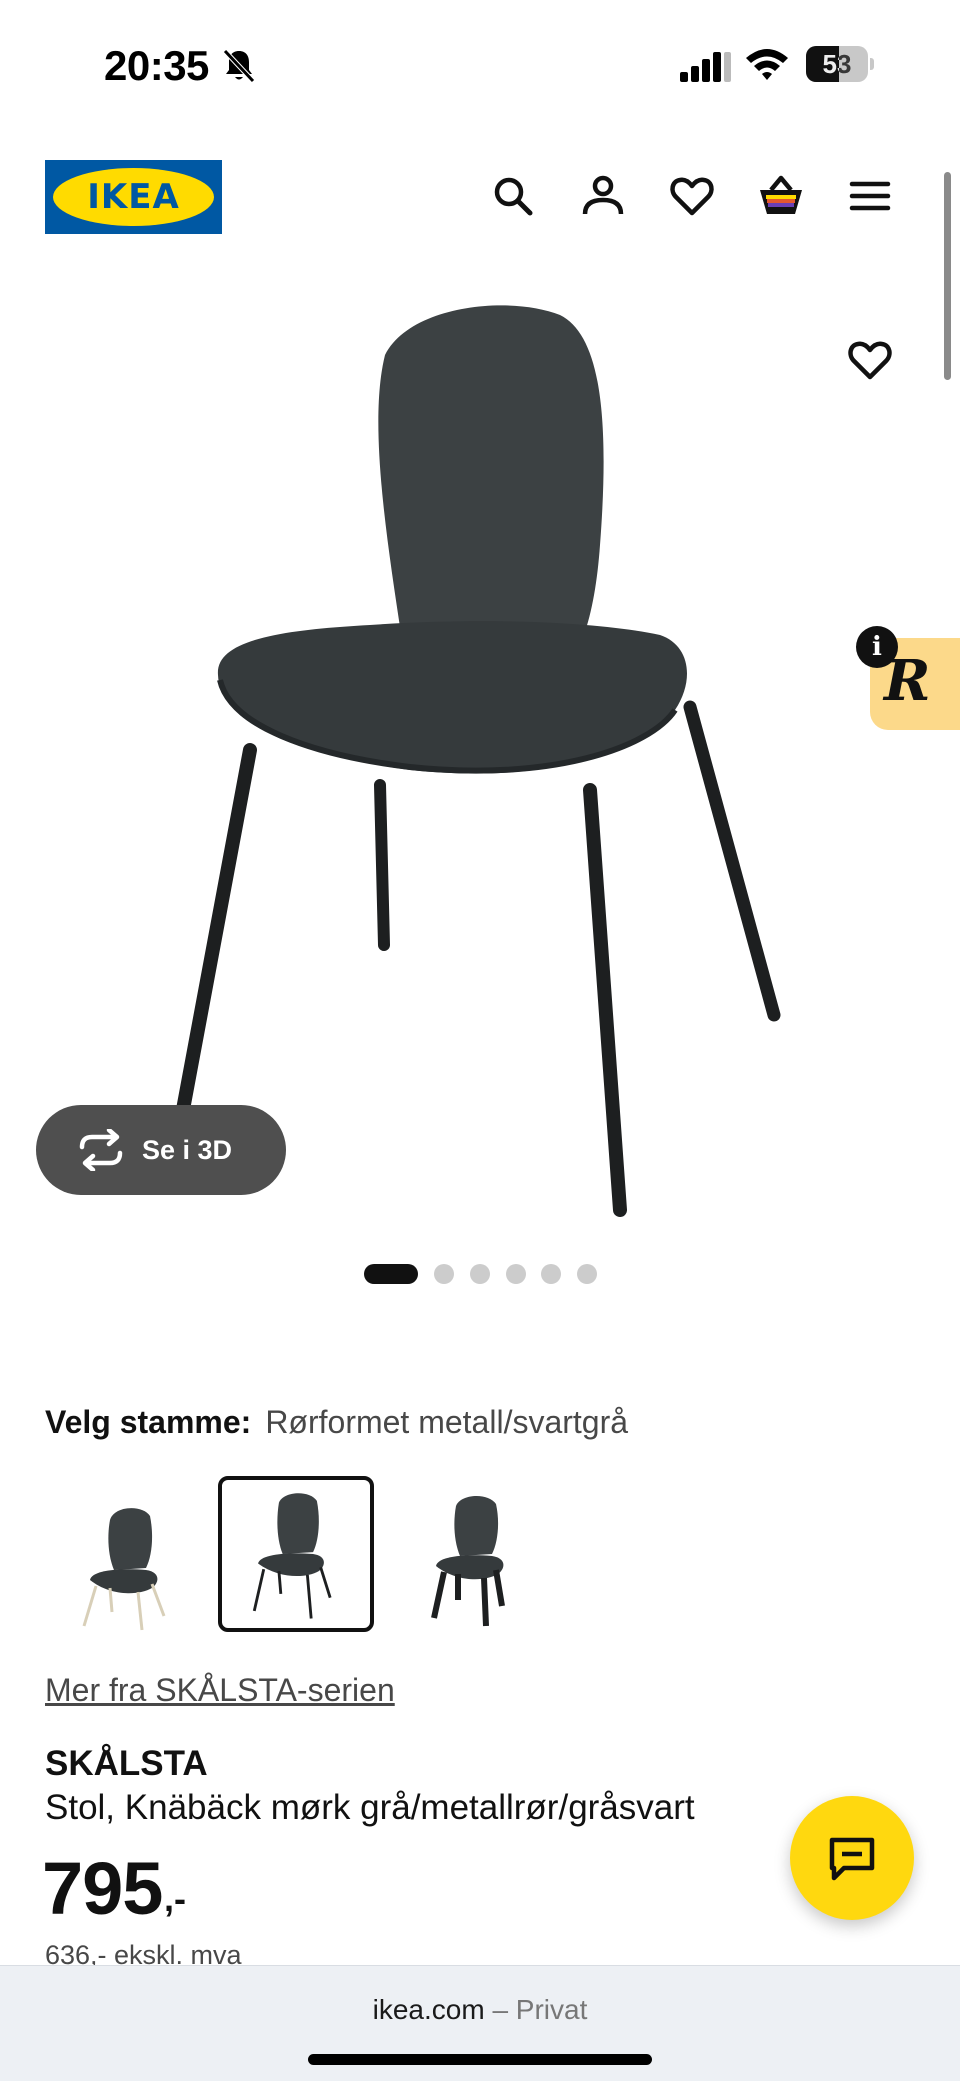  What do you see at coordinates (187, 1150) in the screenshot?
I see `view-in-3d-label: Se i 3D` at bounding box center [187, 1150].